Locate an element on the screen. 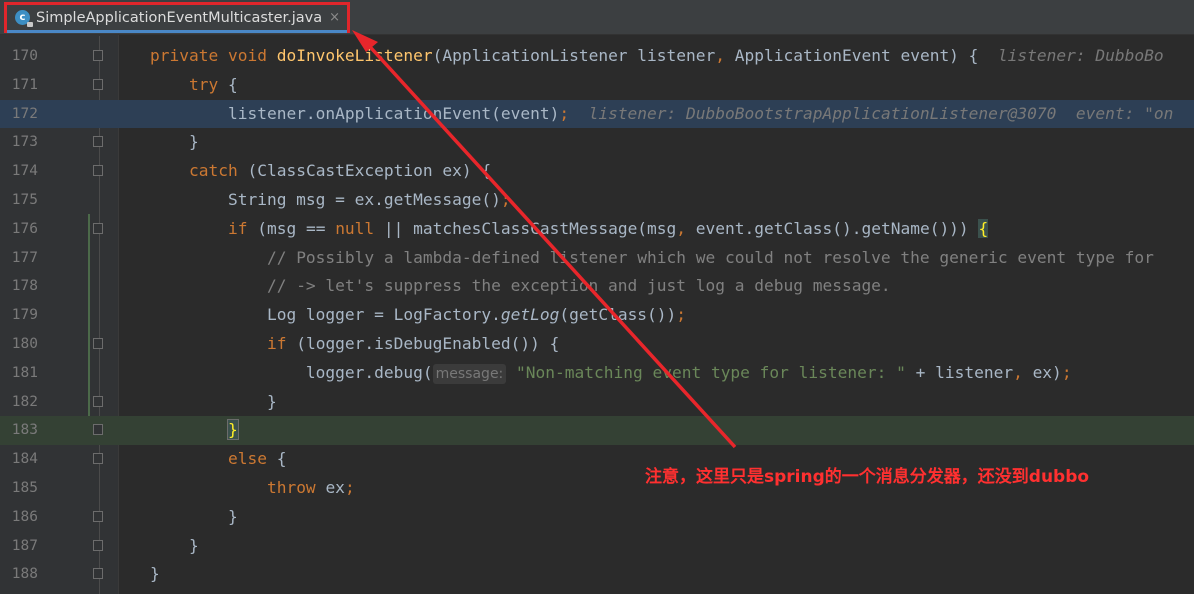  code-token: if is located at coordinates (281, 343).